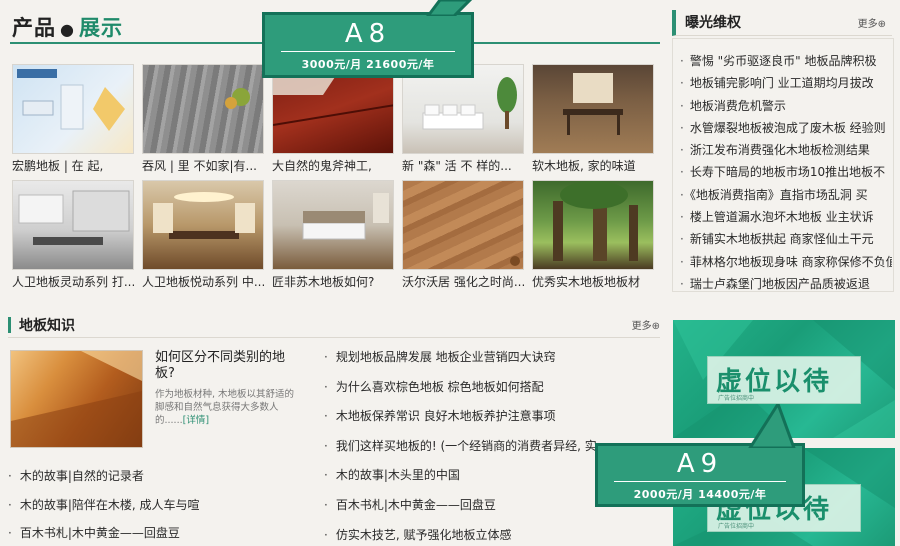 The image size is (900, 546). I want to click on product-card: 宏鹏地板 | 在 起,, so click(74, 119).